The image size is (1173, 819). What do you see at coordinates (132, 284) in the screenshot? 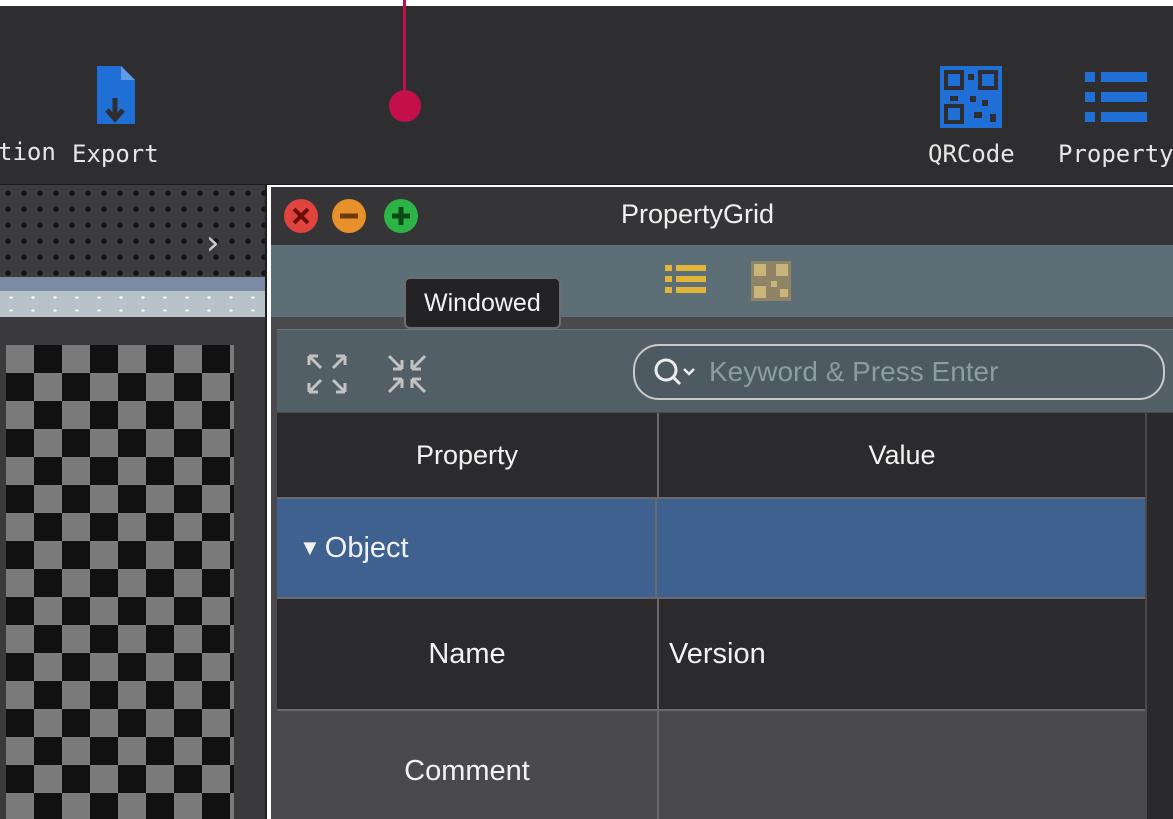
I see `band-blue` at bounding box center [132, 284].